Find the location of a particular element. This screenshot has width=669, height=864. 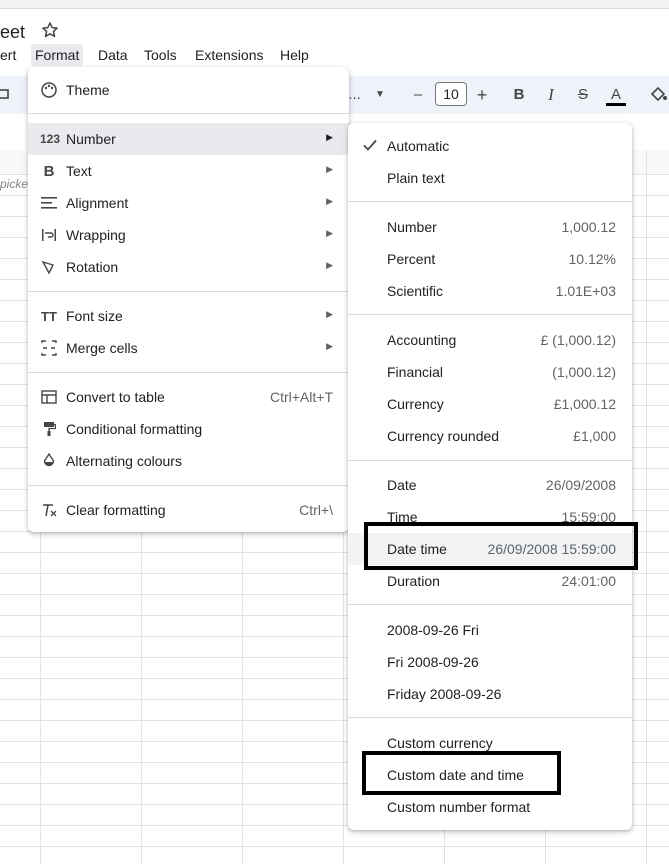

menu-item-number: 123 Number ▶ is located at coordinates (188, 139).